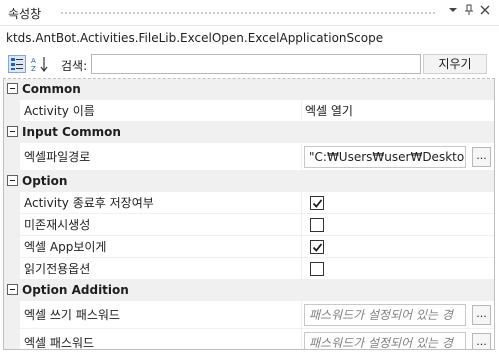 The image size is (499, 352). Describe the element at coordinates (17, 64) in the screenshot. I see `categorized-view-icon` at that location.